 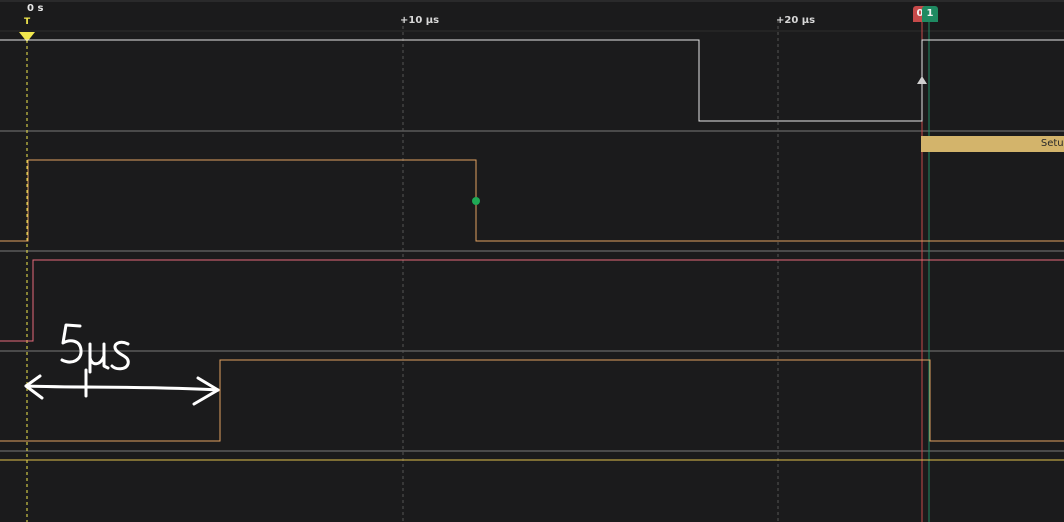 What do you see at coordinates (1052, 143) in the screenshot?
I see `decoder-setup-label: Setup` at bounding box center [1052, 143].